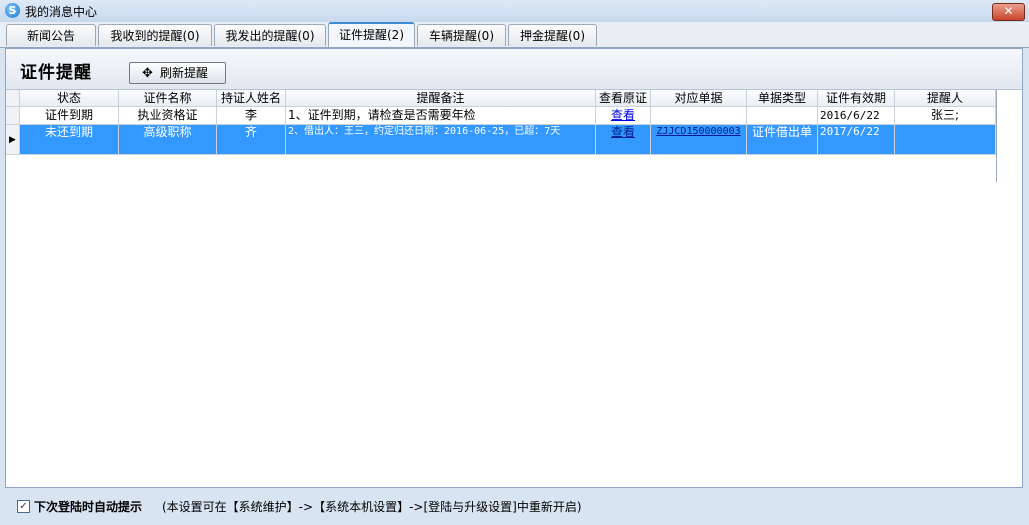 The image size is (1029, 525). Describe the element at coordinates (461, 35) in the screenshot. I see `tab-vehicle-reminders: 车辆提醒(0)` at that location.